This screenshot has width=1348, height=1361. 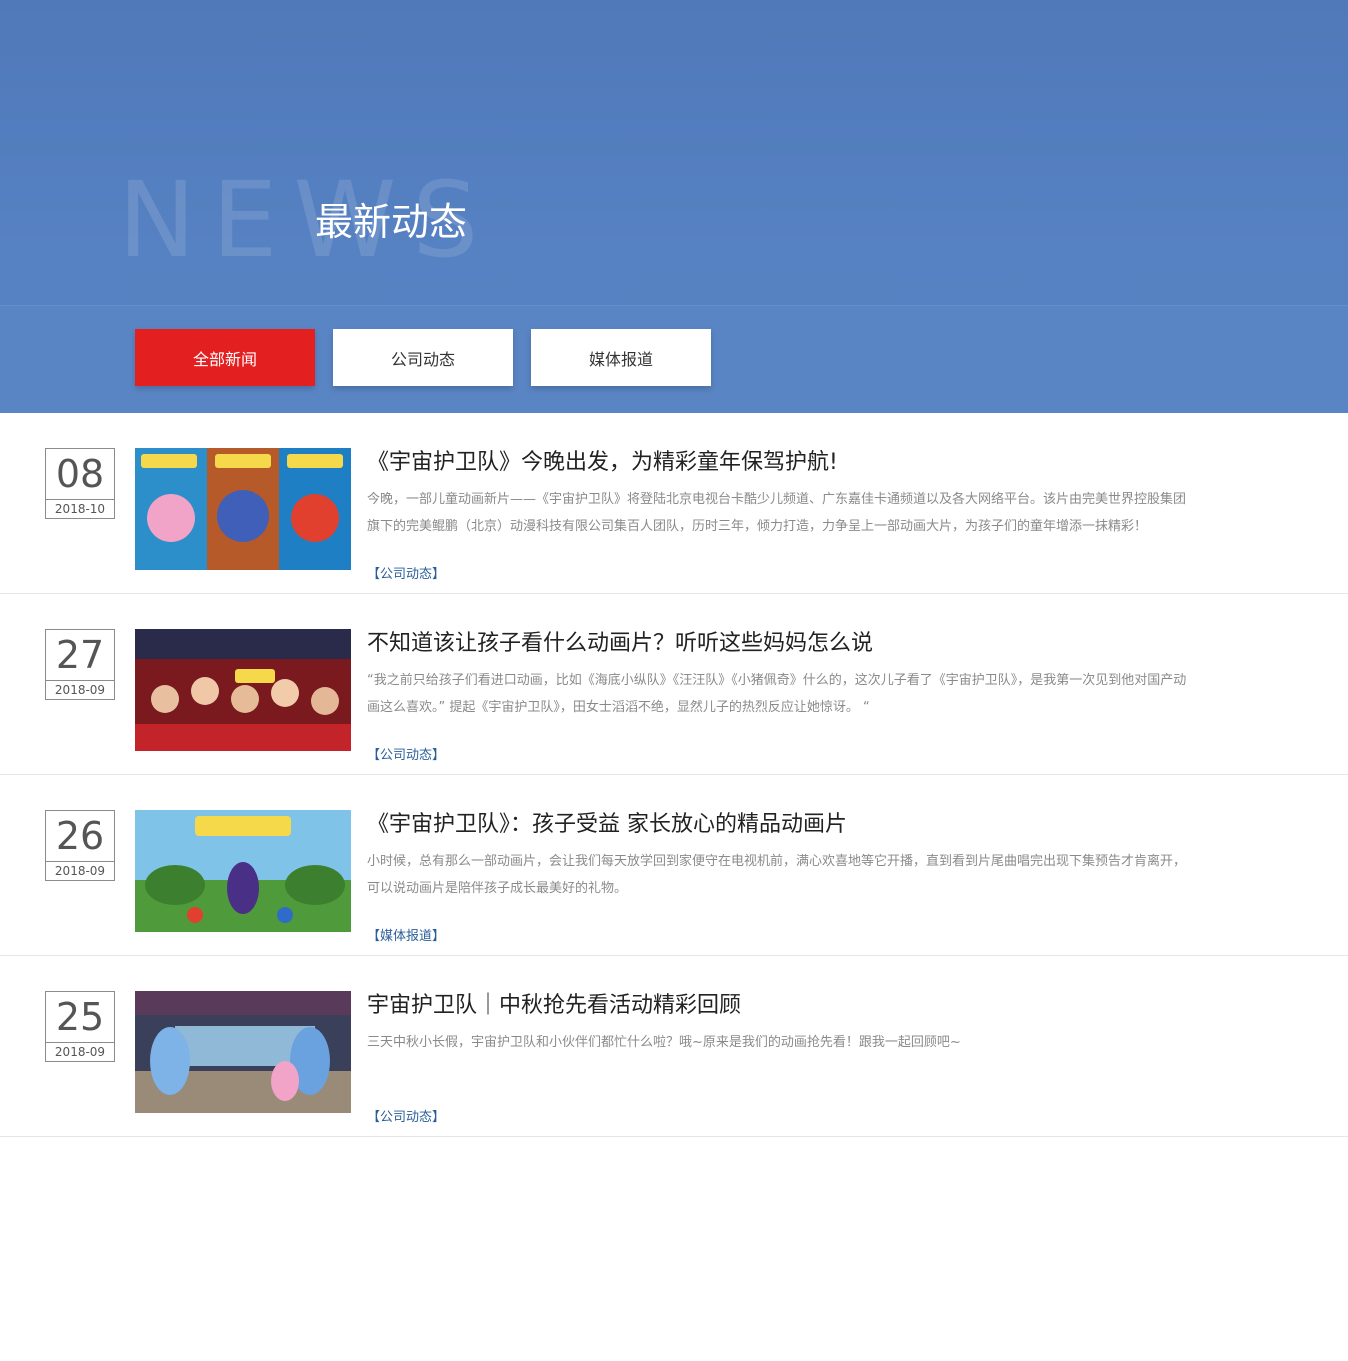 I want to click on tab-all-news: 全部新闻, so click(x=225, y=357).